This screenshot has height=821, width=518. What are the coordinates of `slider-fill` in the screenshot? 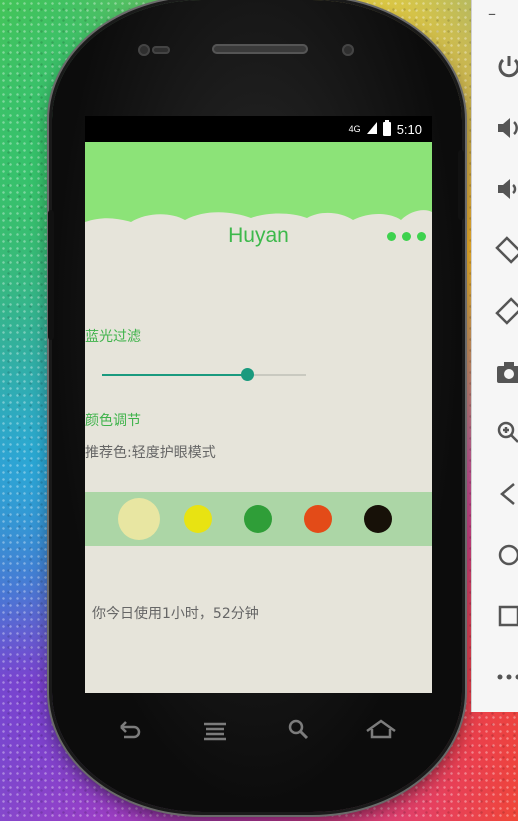 It's located at (174, 375).